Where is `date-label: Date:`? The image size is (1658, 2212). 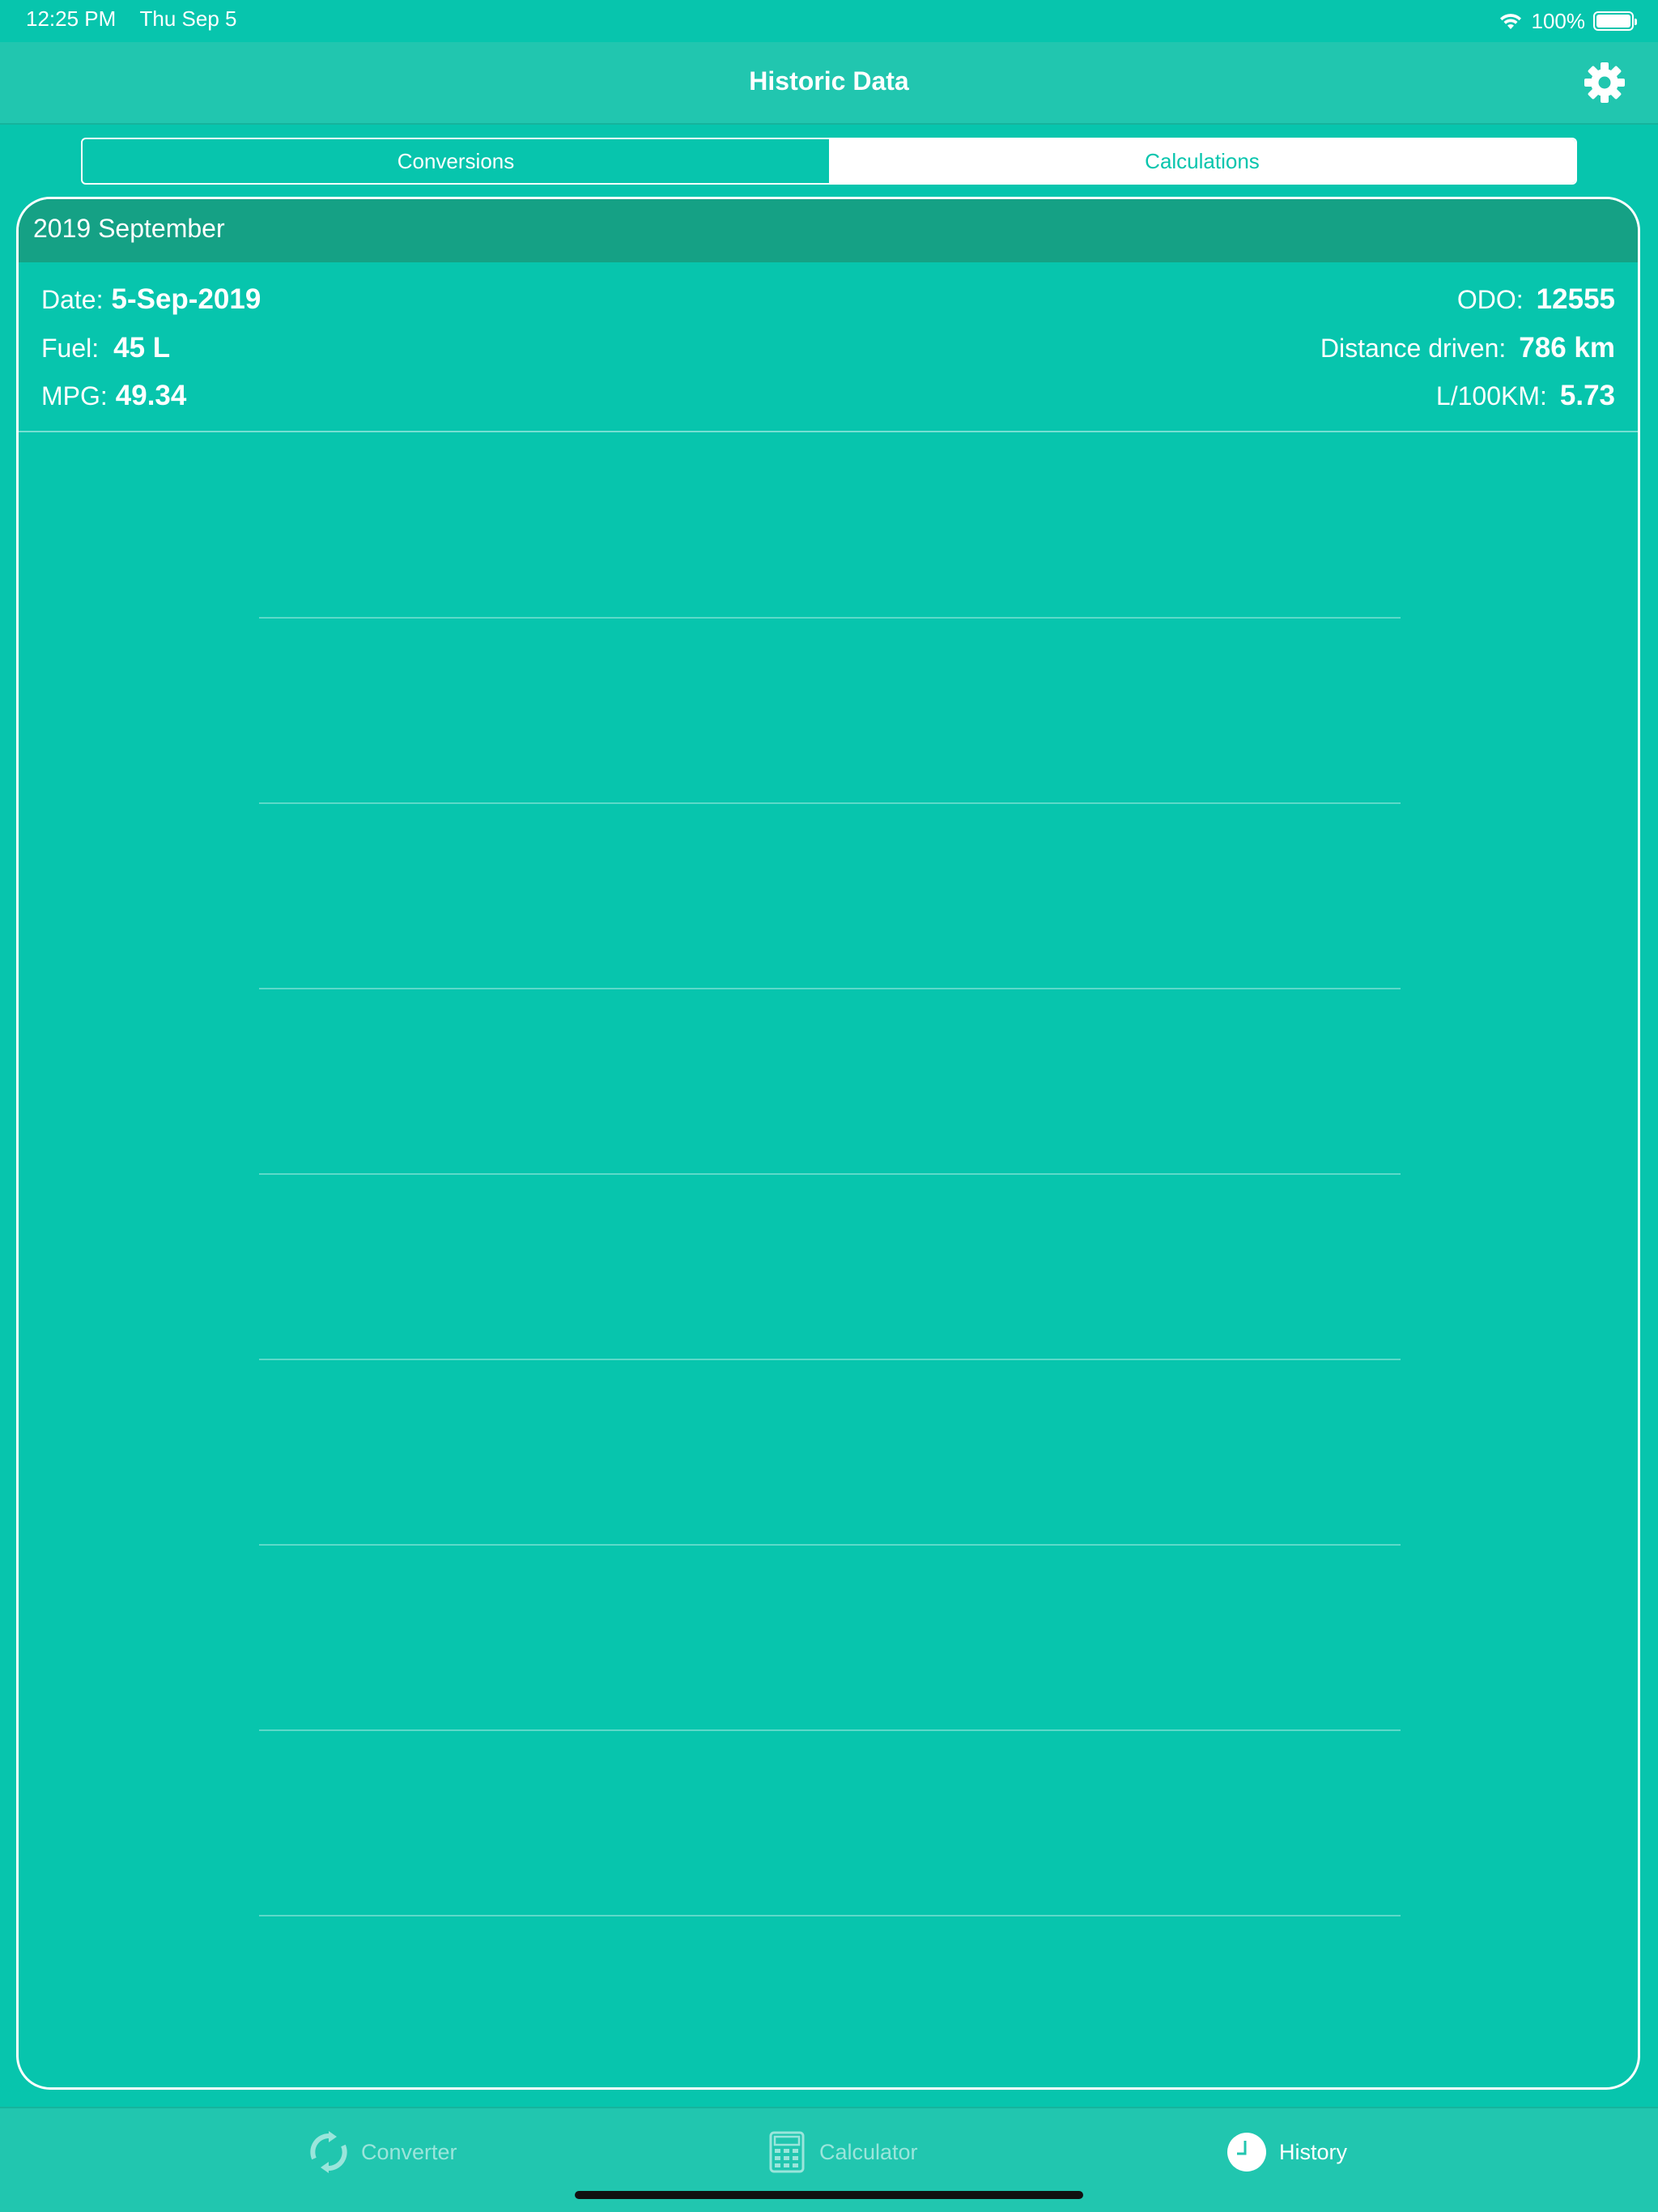 date-label: Date: is located at coordinates (72, 299).